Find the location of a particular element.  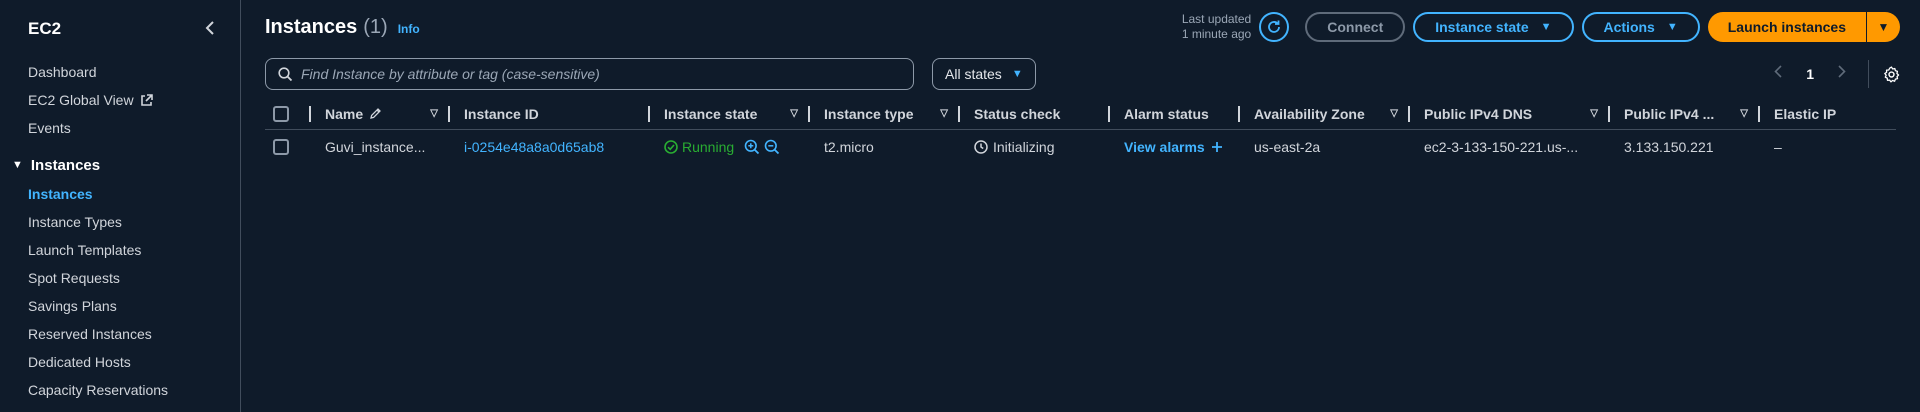

running-status: Running is located at coordinates (699, 147).